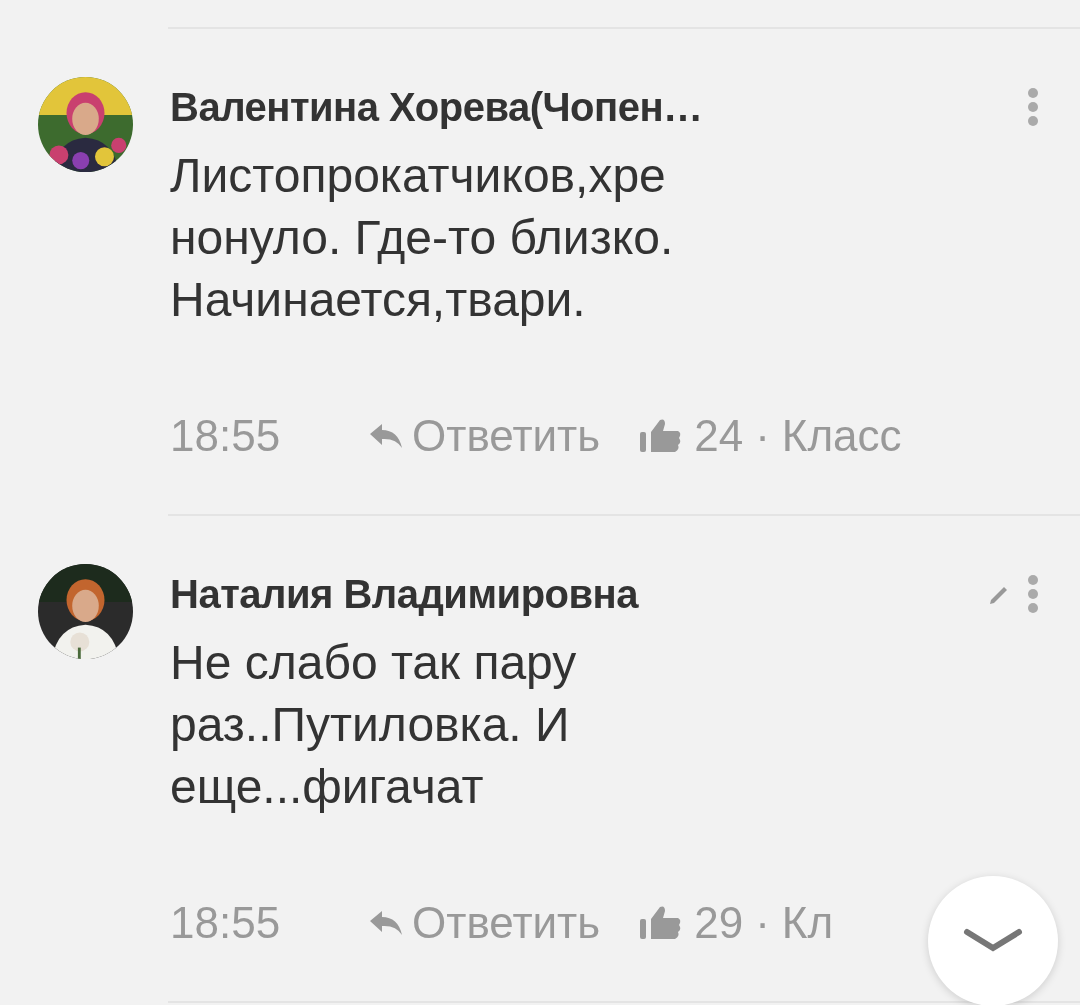 This screenshot has height=1005, width=1080. Describe the element at coordinates (719, 923) in the screenshot. I see `like-count: 29` at that location.